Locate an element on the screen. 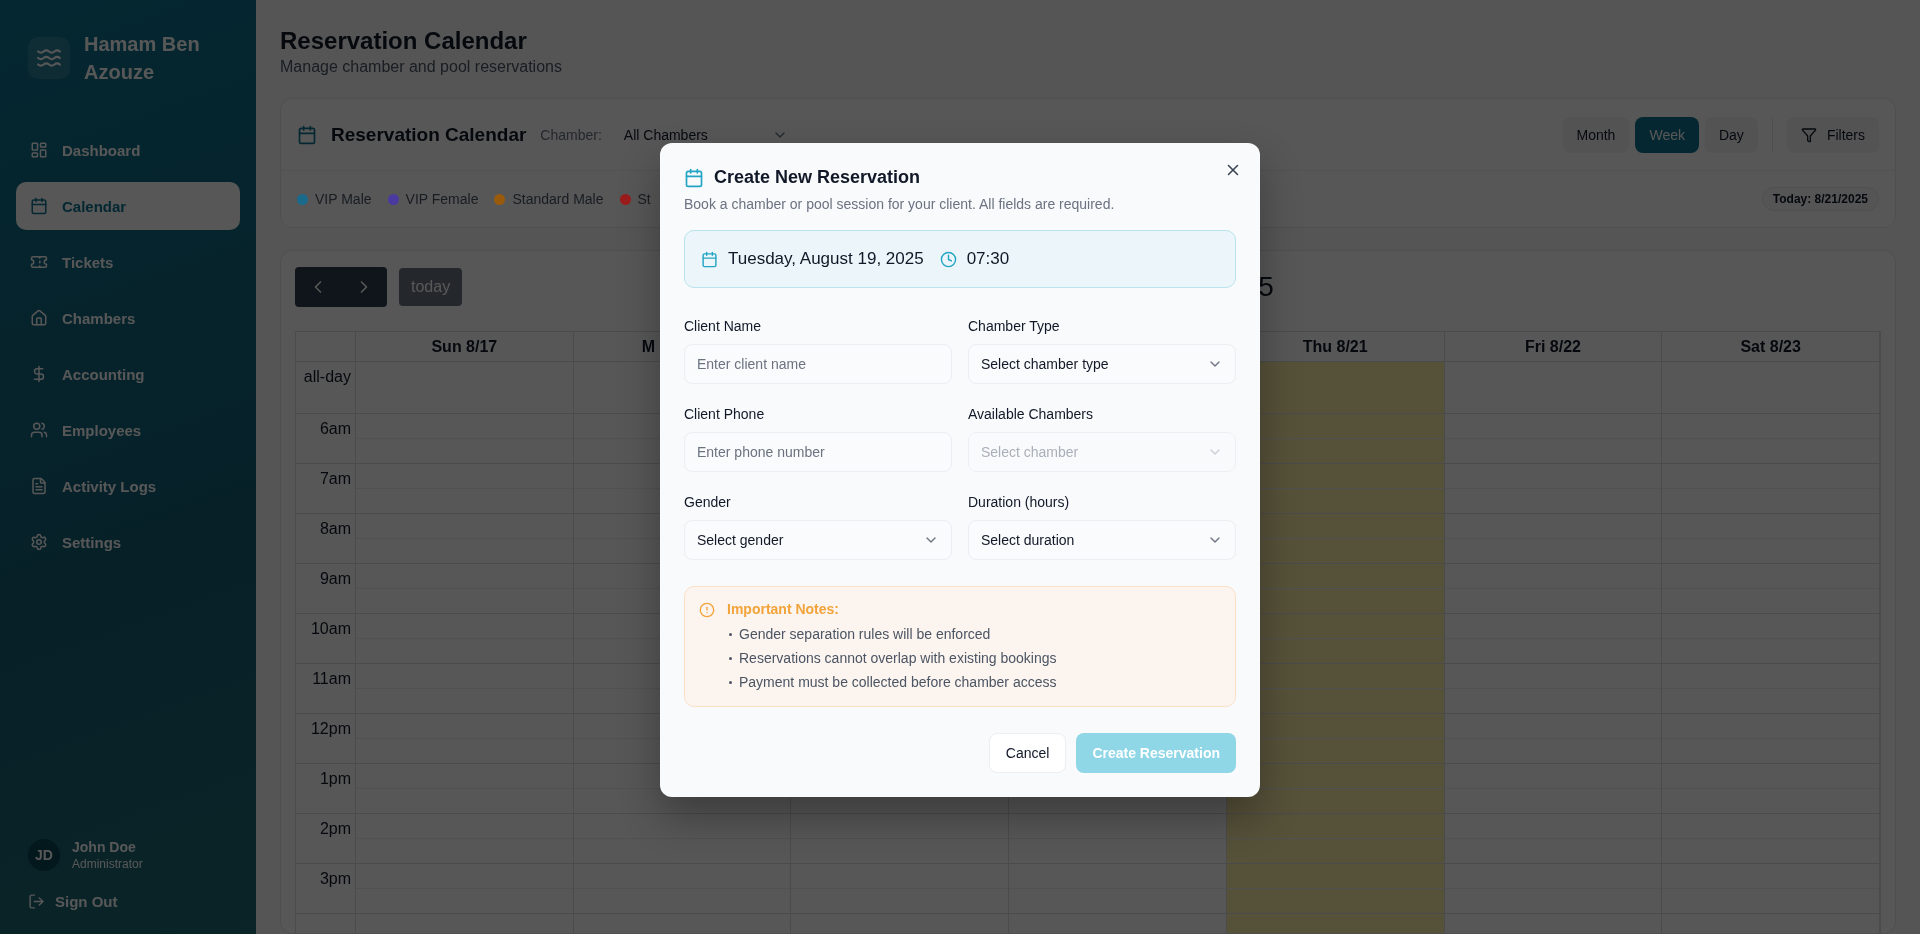  toolbar-title: Reservation Calendar is located at coordinates (429, 134).